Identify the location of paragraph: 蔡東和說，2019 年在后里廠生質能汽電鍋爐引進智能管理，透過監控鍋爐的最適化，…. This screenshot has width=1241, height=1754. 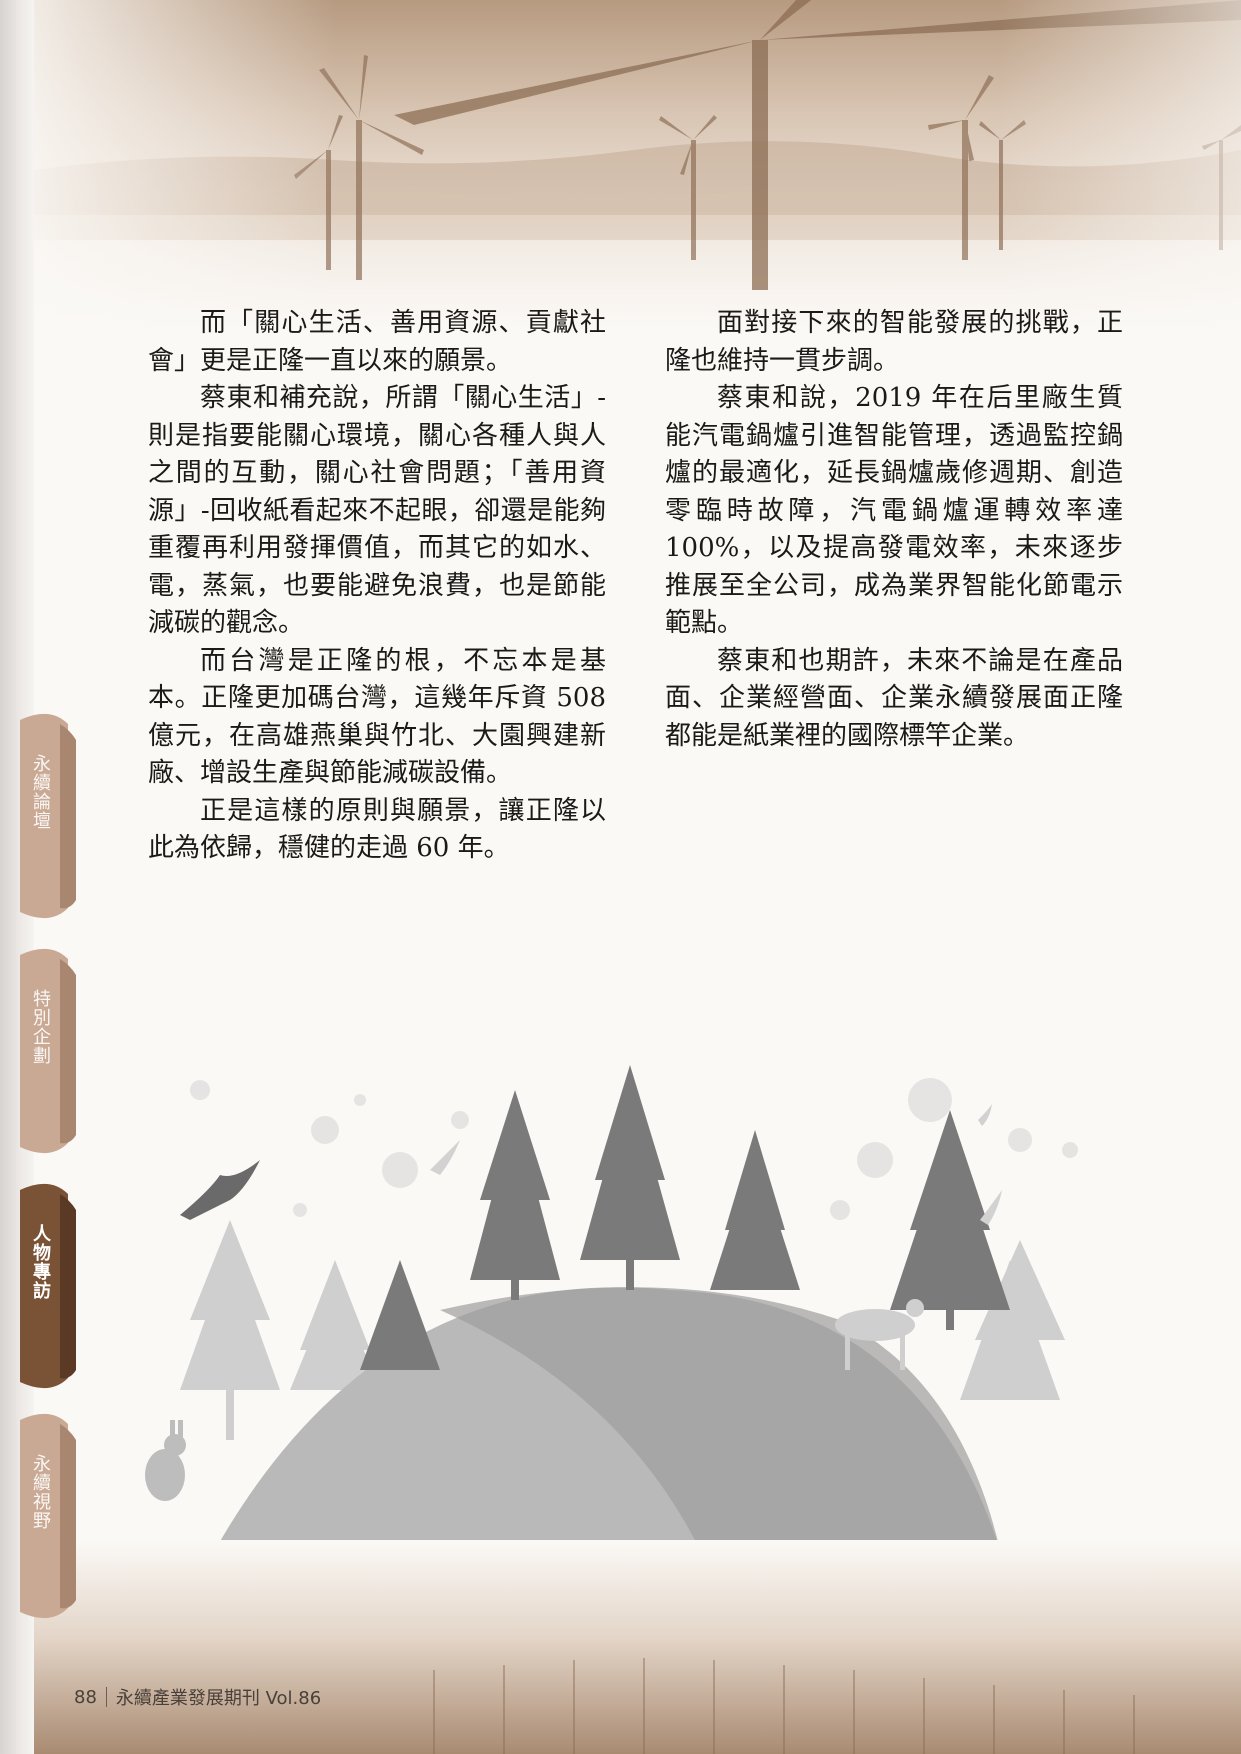
(894, 510).